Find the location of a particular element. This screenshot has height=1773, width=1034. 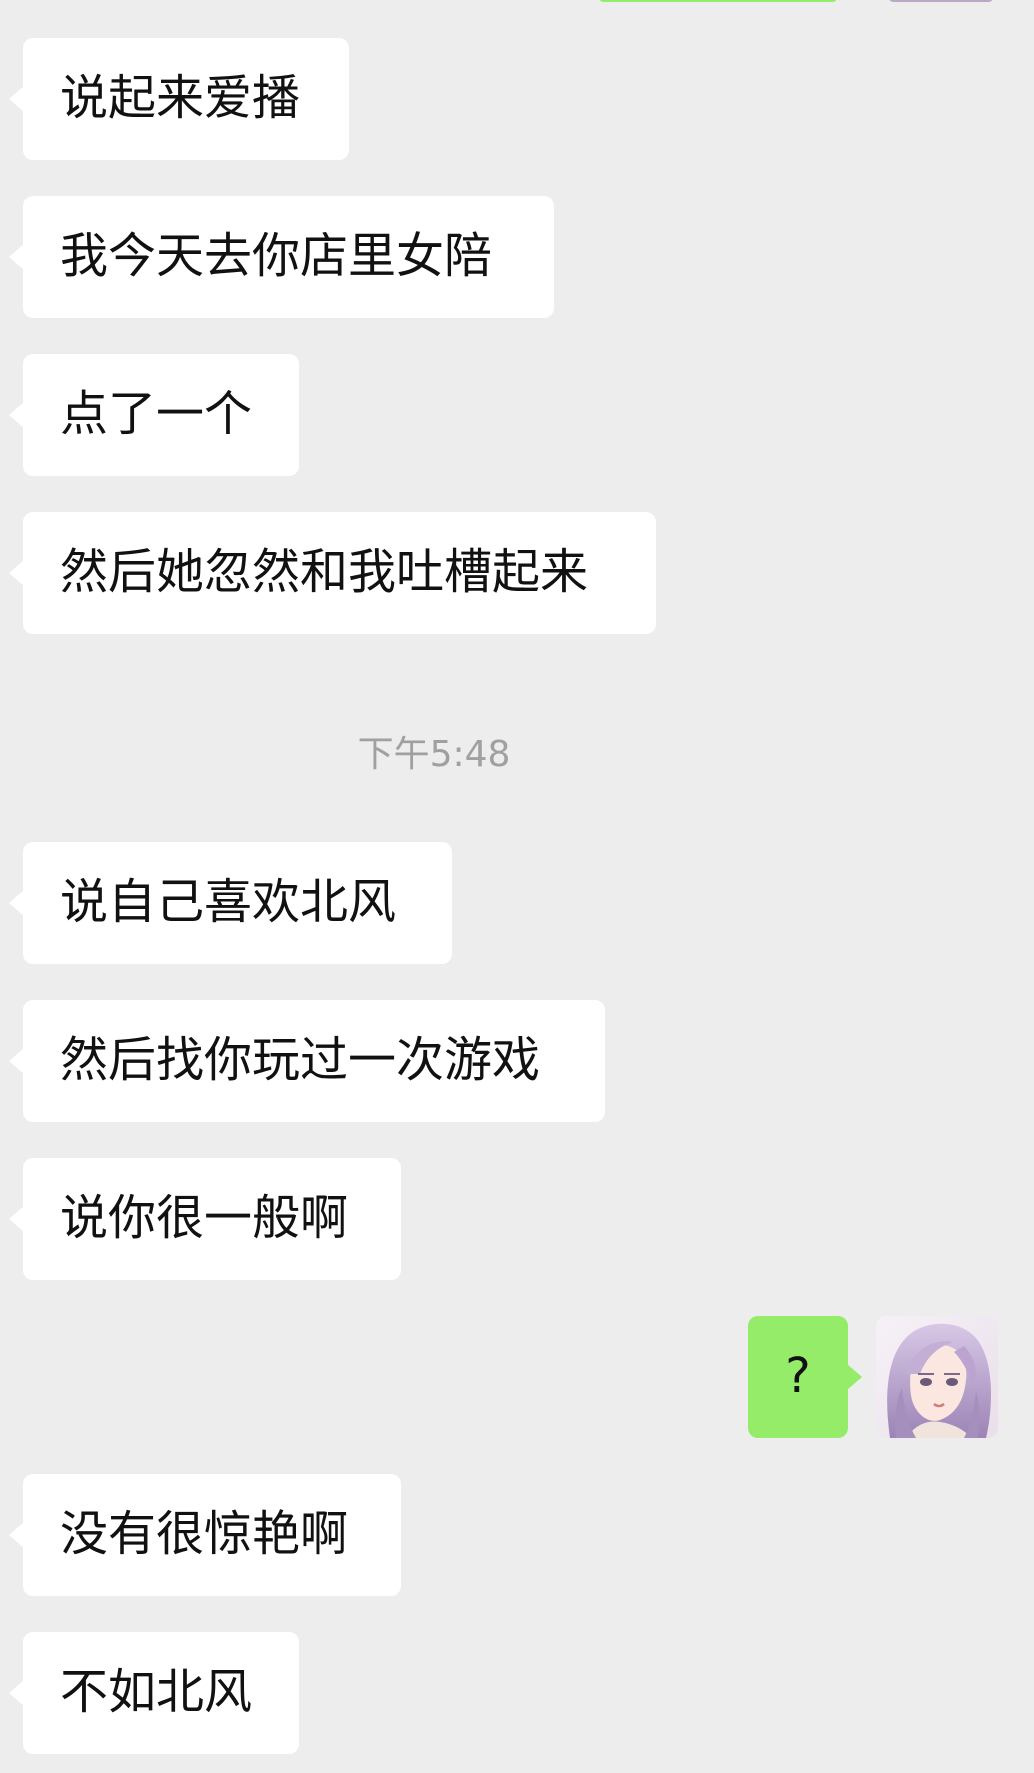

incoming-message: 点了一个 is located at coordinates (154, 415).